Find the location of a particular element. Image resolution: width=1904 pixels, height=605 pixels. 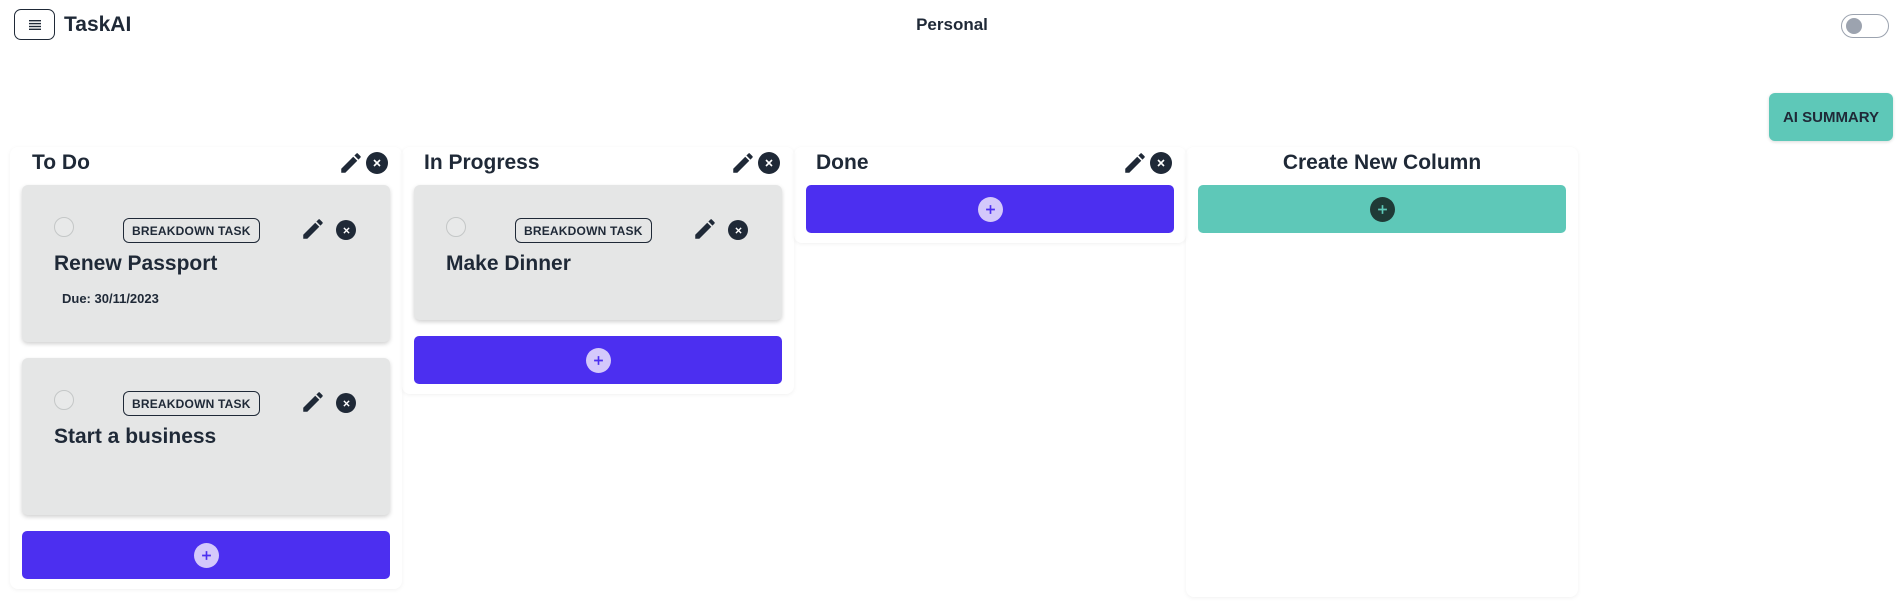

column-done: Done is located at coordinates (990, 195).